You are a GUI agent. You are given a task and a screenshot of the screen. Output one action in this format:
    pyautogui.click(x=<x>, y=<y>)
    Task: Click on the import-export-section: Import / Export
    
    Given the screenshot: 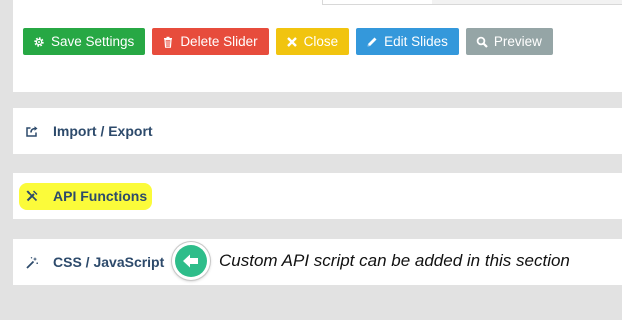 What is the action you would take?
    pyautogui.click(x=317, y=131)
    